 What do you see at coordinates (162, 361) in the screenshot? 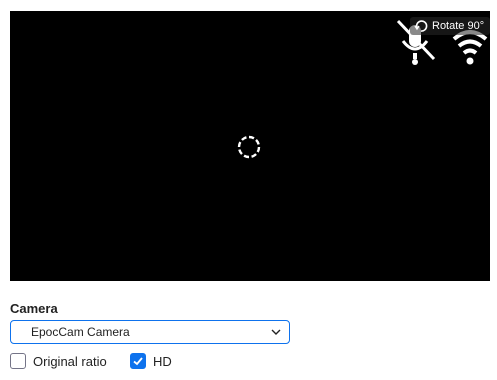
I see `hd-label: HD` at bounding box center [162, 361].